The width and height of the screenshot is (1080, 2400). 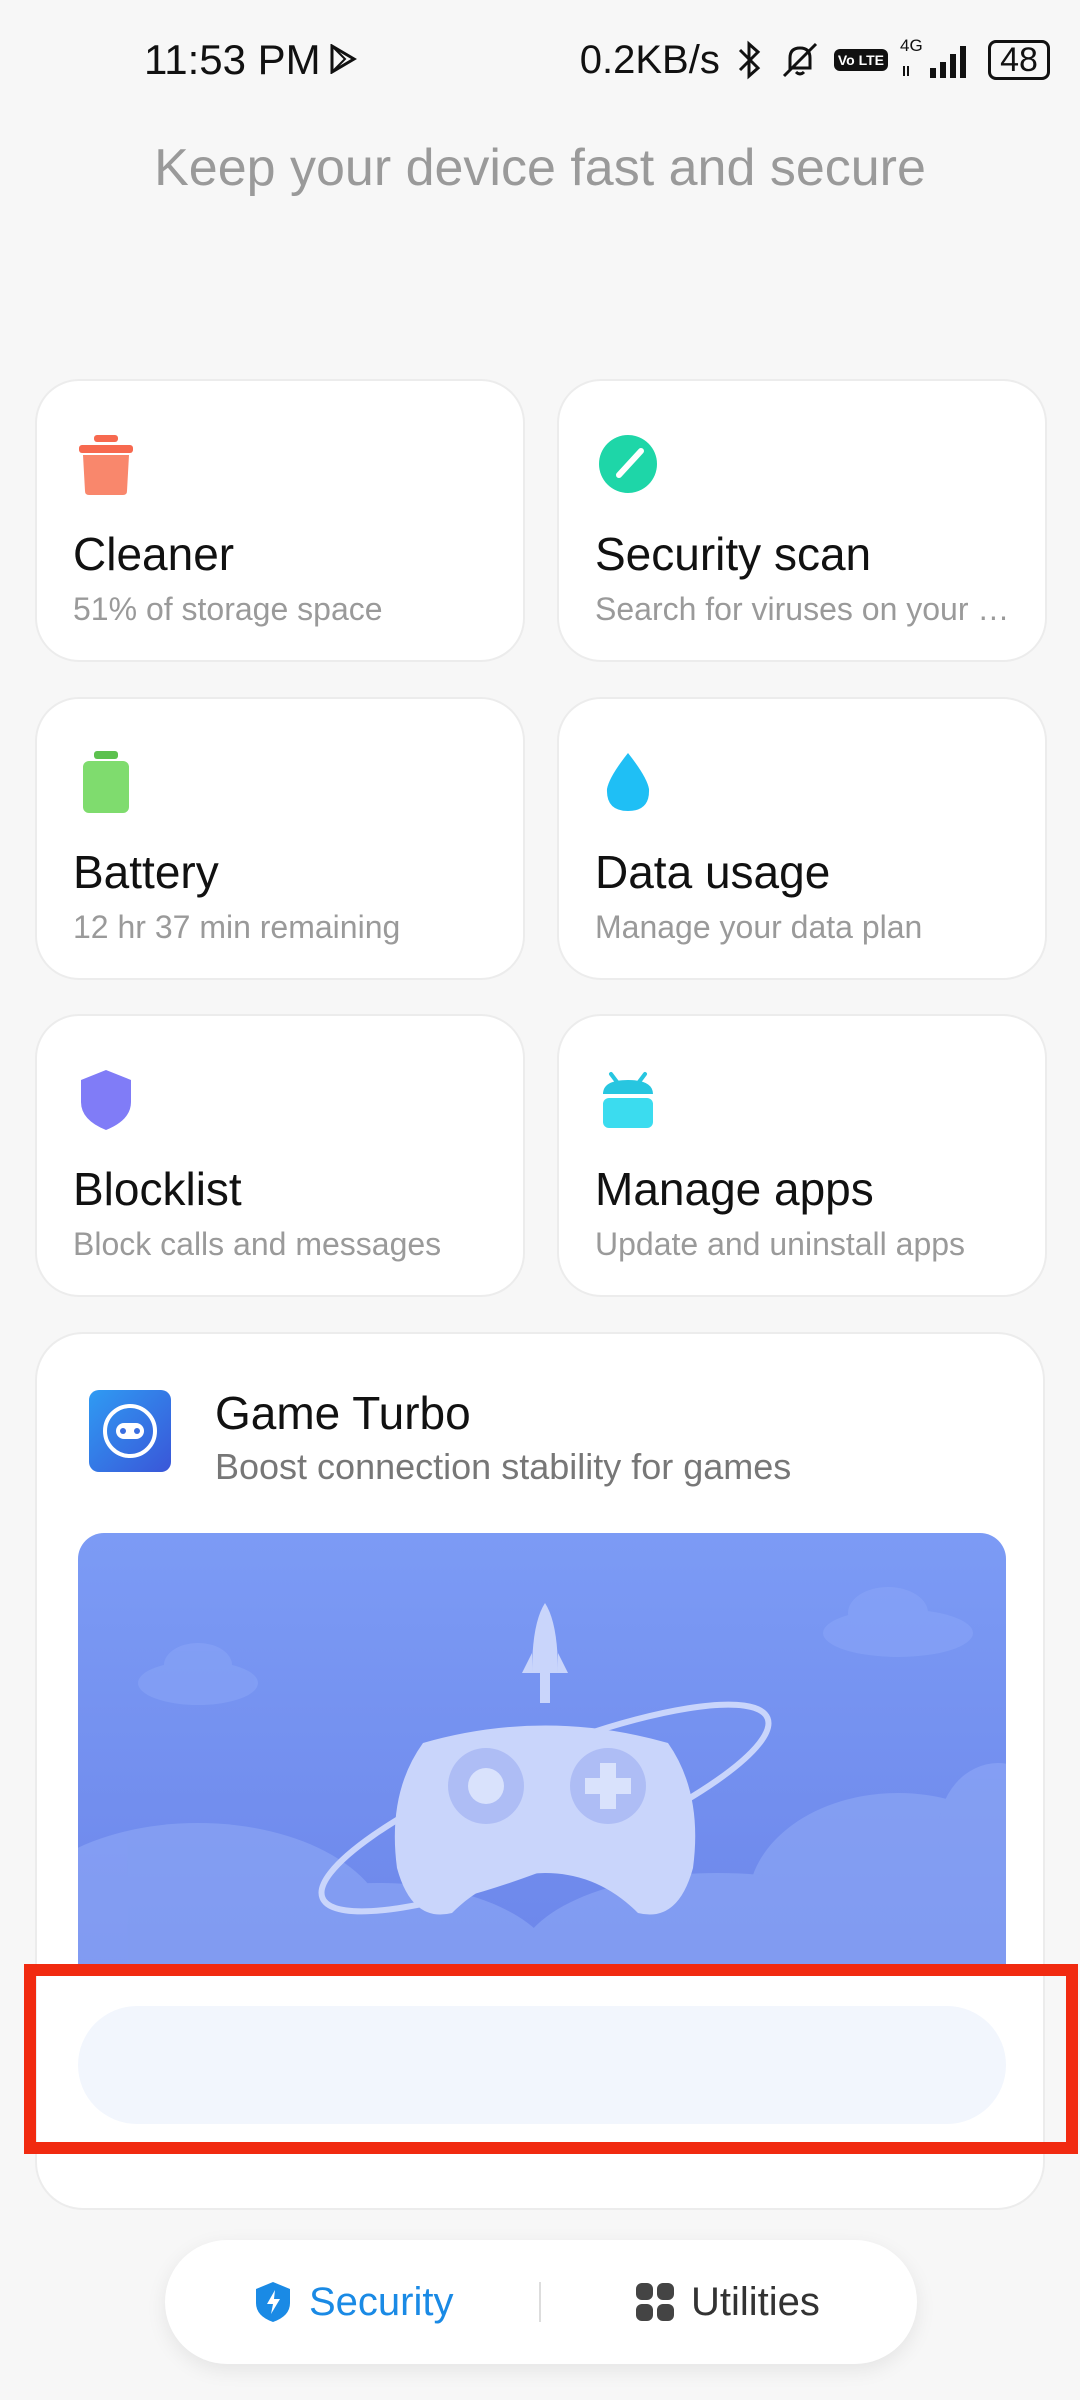 I want to click on status-time: 11:53 PM, so click(x=232, y=59).